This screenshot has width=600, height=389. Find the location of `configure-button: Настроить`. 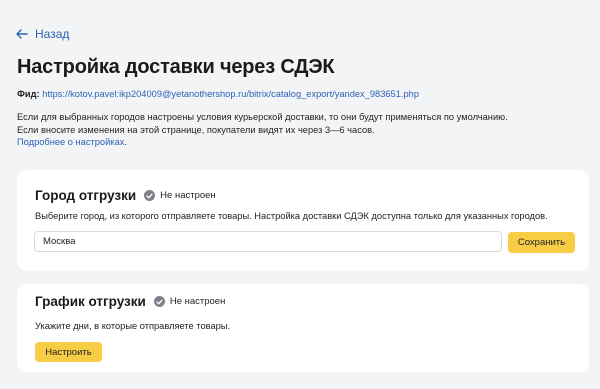

configure-button: Настроить is located at coordinates (68, 352).